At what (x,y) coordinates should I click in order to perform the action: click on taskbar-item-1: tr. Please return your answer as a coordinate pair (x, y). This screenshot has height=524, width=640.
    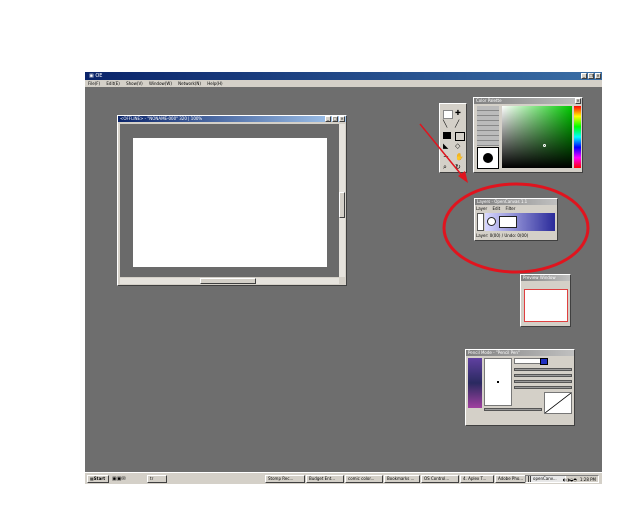
    Looking at the image, I should click on (157, 479).